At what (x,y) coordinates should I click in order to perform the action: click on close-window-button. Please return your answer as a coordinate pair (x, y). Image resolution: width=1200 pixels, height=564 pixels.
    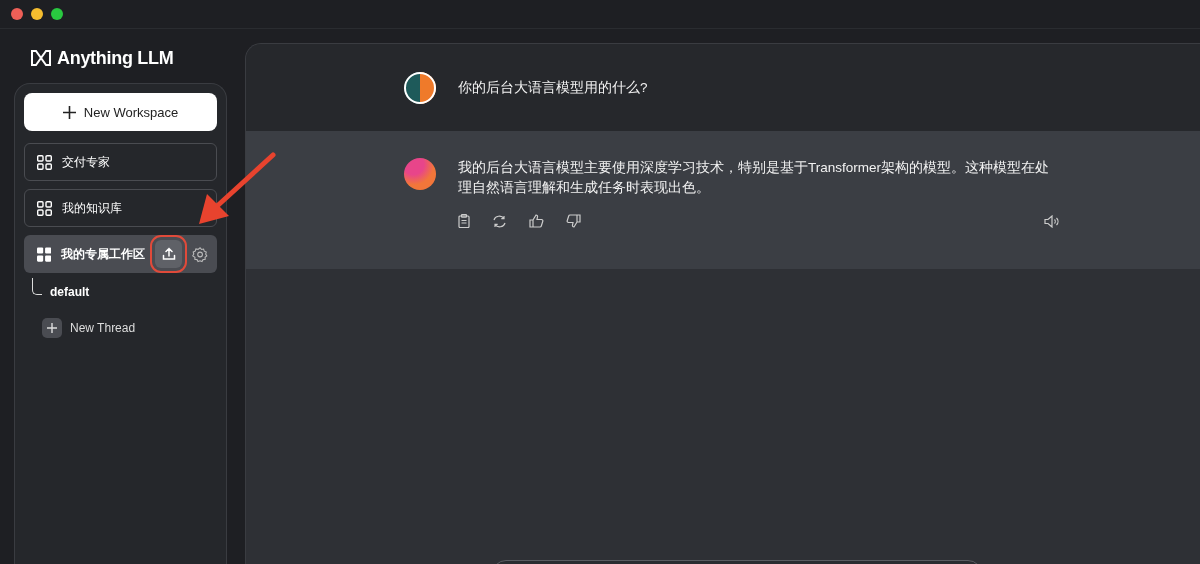
    Looking at the image, I should click on (17, 14).